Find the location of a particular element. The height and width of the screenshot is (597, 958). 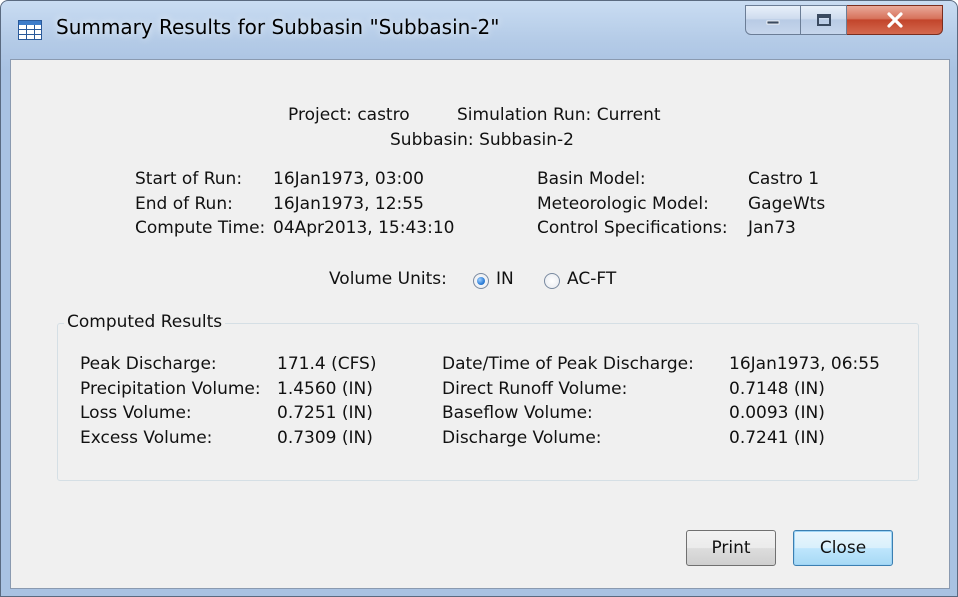

subbasin-line: Subbasin: Subbasin-2 is located at coordinates (482, 140).